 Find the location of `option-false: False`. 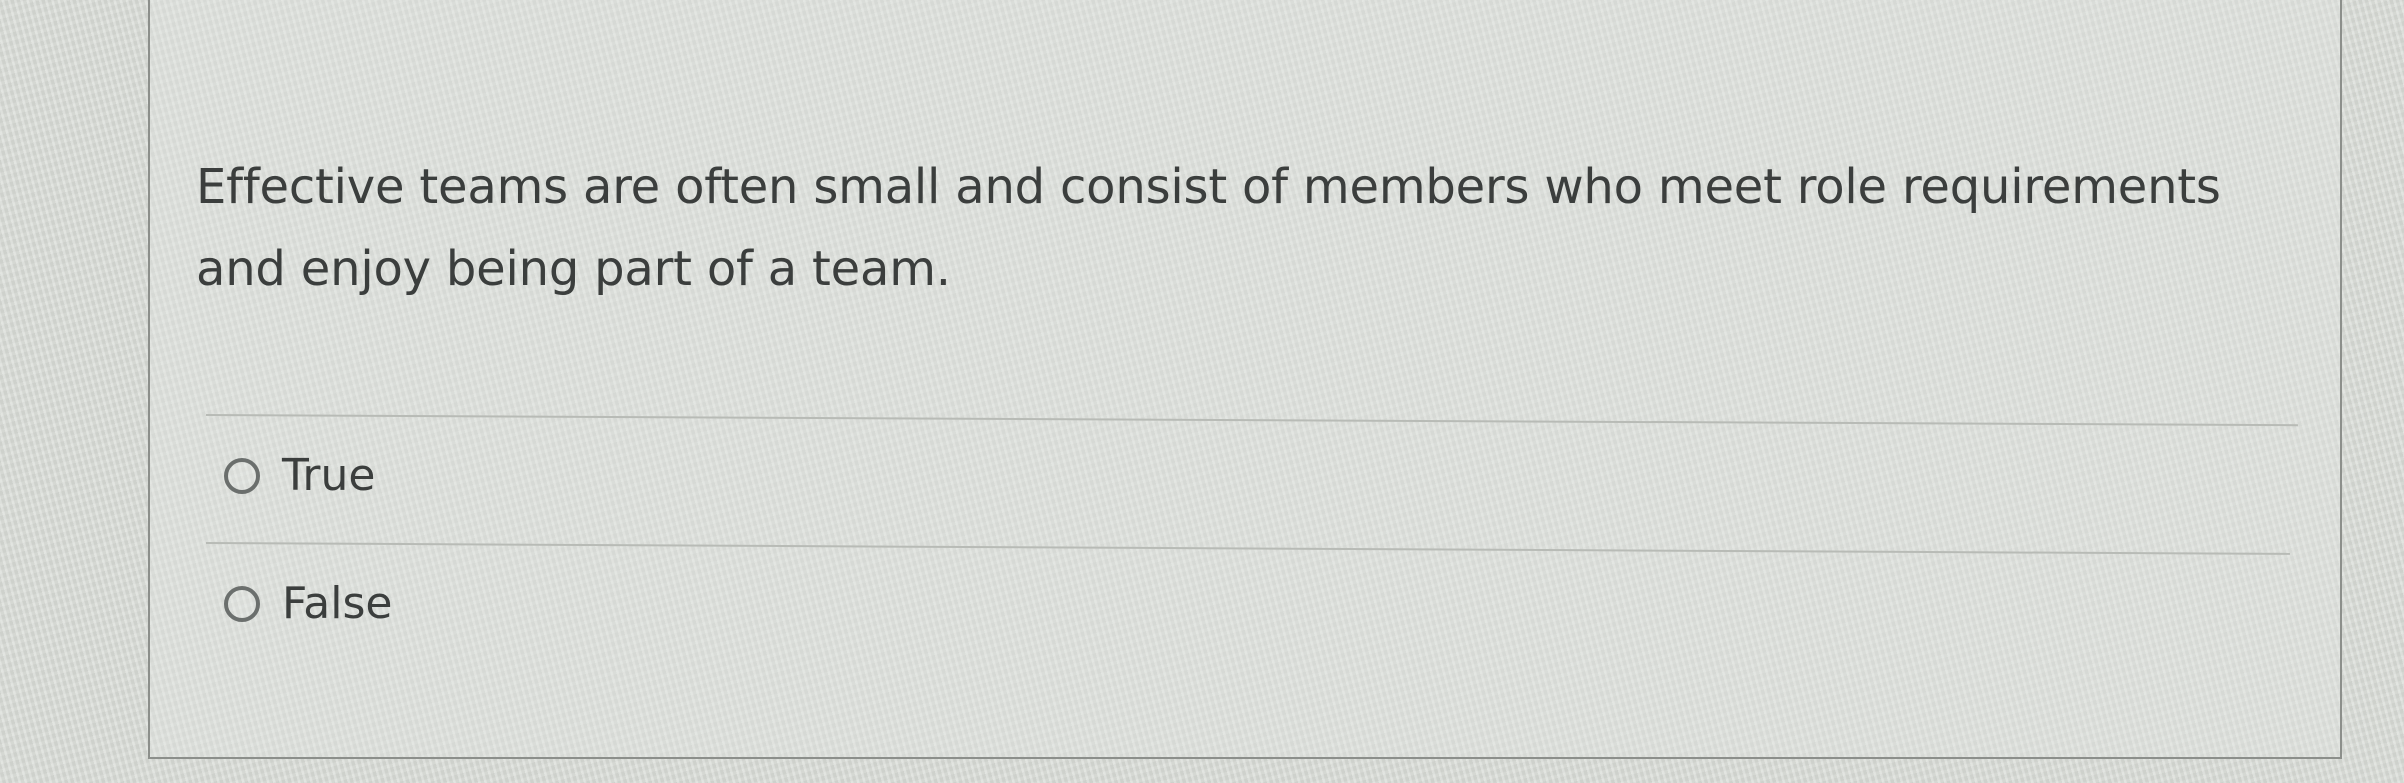

option-false: False is located at coordinates (308, 604).